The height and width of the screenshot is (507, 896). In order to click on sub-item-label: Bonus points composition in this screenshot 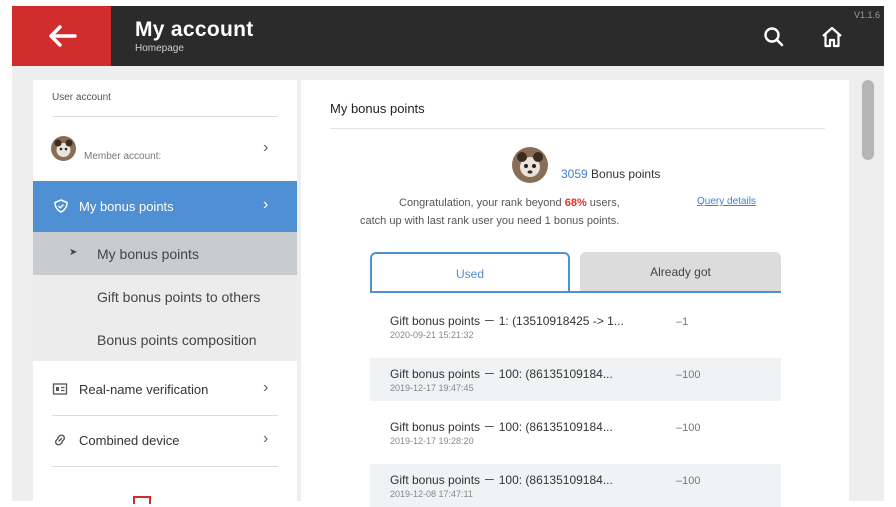, I will do `click(177, 340)`.